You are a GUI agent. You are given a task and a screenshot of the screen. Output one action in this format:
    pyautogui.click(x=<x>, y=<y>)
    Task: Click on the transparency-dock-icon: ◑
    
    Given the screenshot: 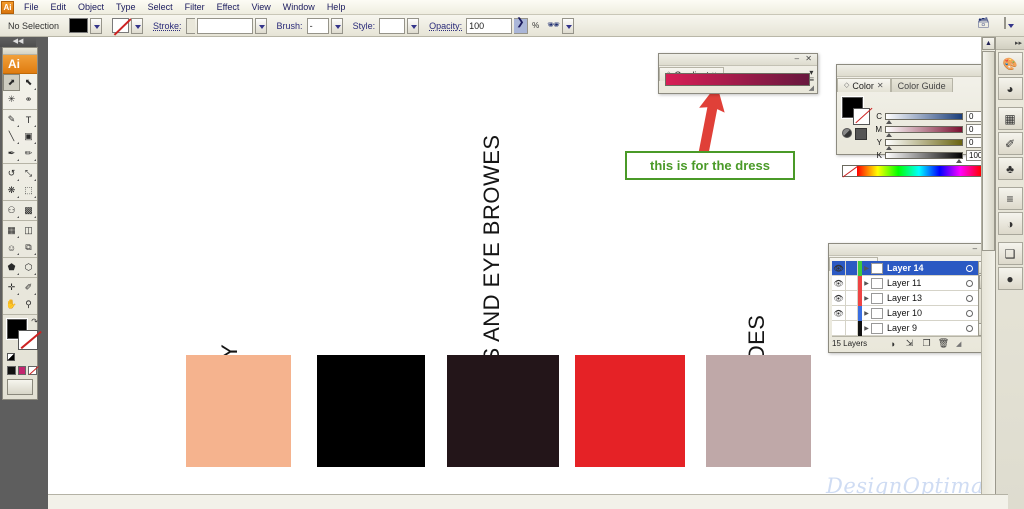 What is the action you would take?
    pyautogui.click(x=1010, y=223)
    